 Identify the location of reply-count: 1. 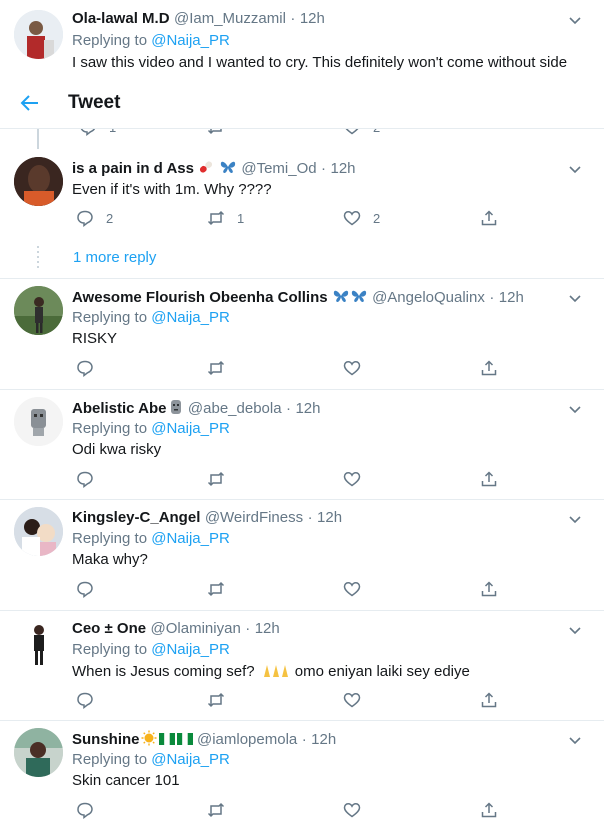
(112, 132).